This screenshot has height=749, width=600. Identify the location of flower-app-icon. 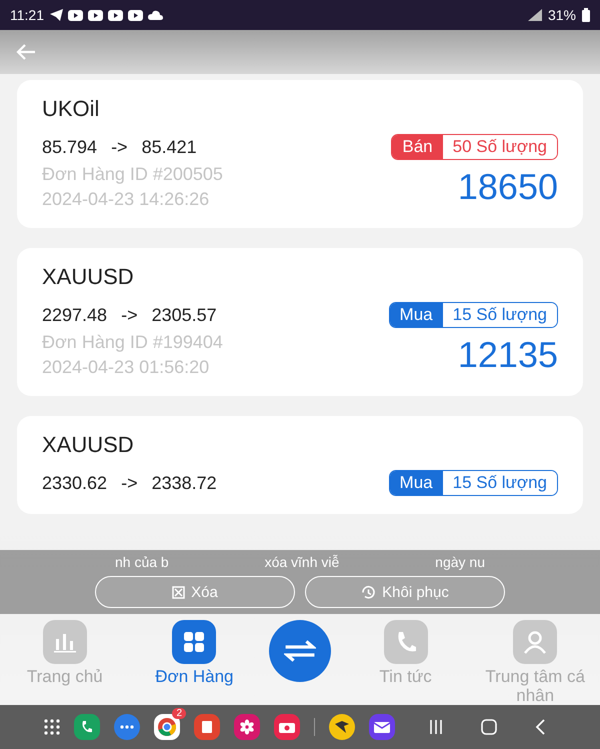
(247, 727).